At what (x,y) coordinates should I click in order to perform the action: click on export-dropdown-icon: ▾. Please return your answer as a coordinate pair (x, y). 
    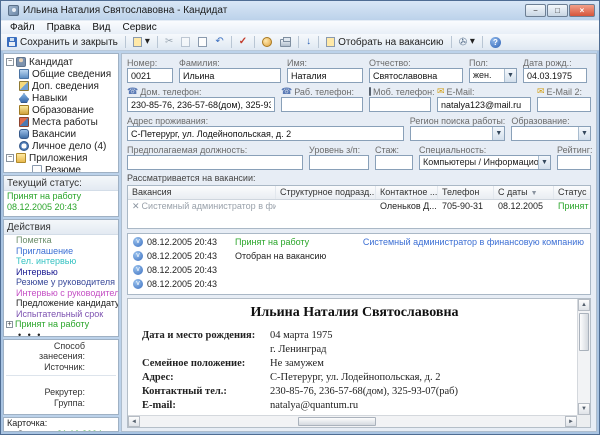
    Looking at the image, I should click on (147, 42).